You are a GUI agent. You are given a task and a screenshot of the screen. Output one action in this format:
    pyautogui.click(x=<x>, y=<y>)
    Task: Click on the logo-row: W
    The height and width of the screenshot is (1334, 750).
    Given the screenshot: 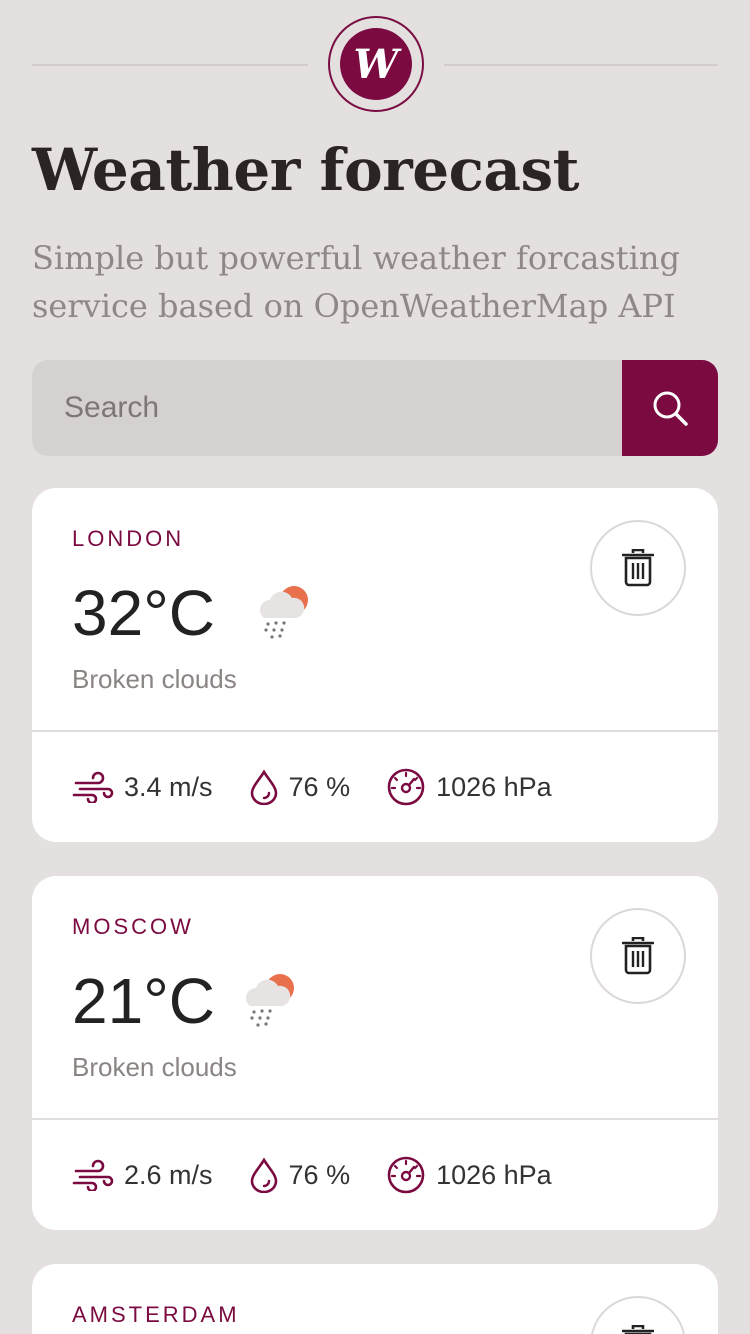 What is the action you would take?
    pyautogui.click(x=375, y=64)
    